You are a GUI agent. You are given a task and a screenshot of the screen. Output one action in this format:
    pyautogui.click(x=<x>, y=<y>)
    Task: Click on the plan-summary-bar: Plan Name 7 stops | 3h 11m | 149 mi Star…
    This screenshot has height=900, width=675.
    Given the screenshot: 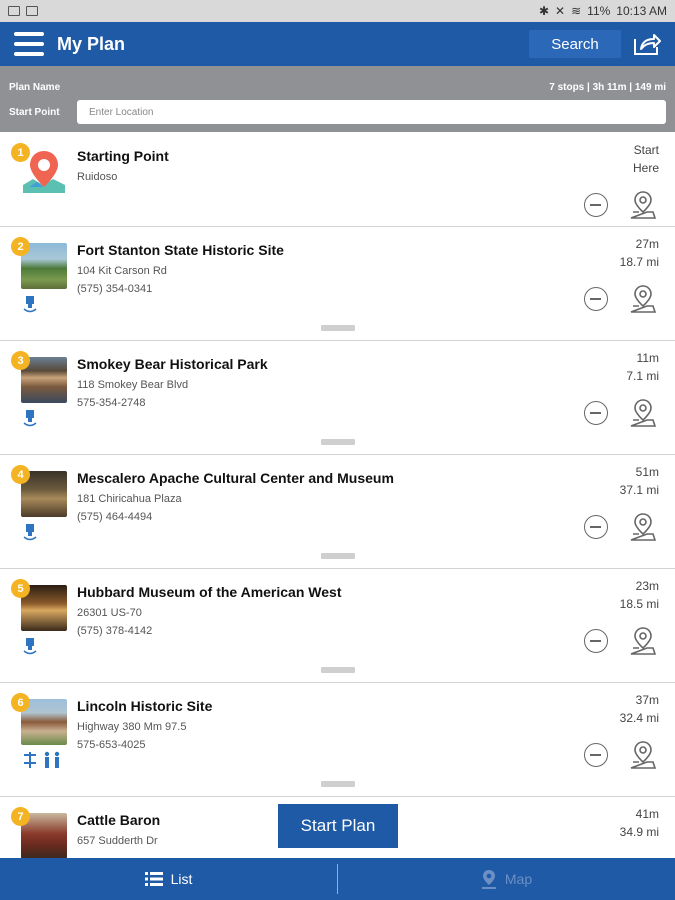 What is the action you would take?
    pyautogui.click(x=337, y=99)
    